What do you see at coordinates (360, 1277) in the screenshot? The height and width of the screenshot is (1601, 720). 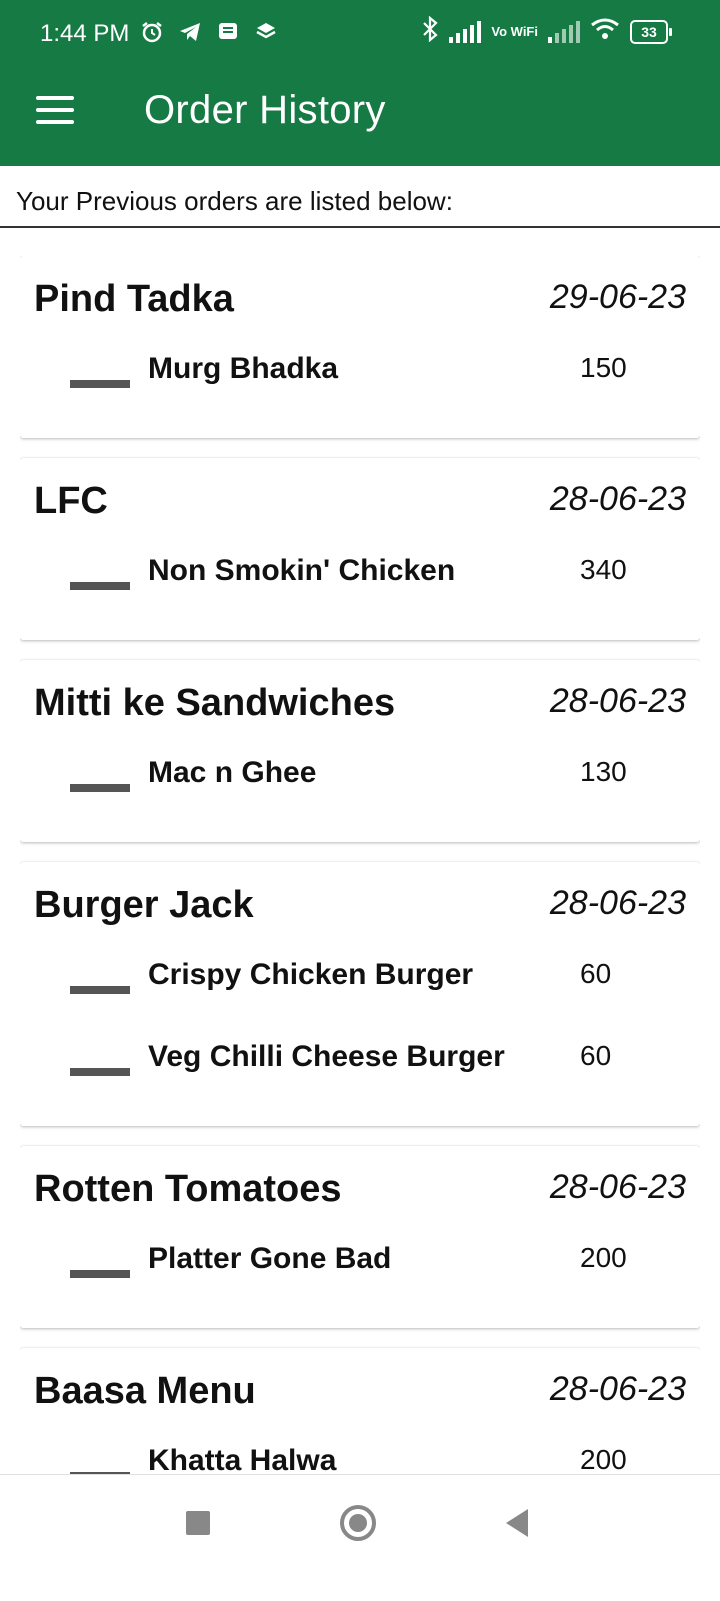 I see `order-item: Platter Gone Bad 200` at bounding box center [360, 1277].